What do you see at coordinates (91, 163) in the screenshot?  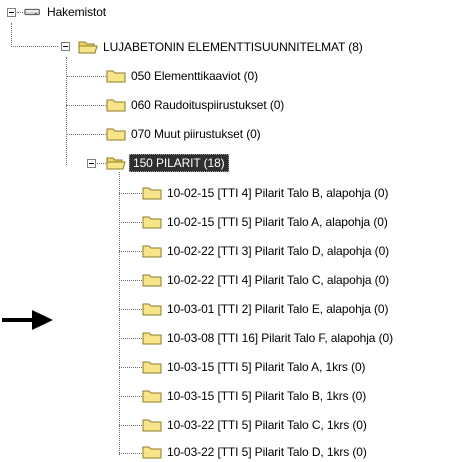 I see `collapse-toggle-pilarit` at bounding box center [91, 163].